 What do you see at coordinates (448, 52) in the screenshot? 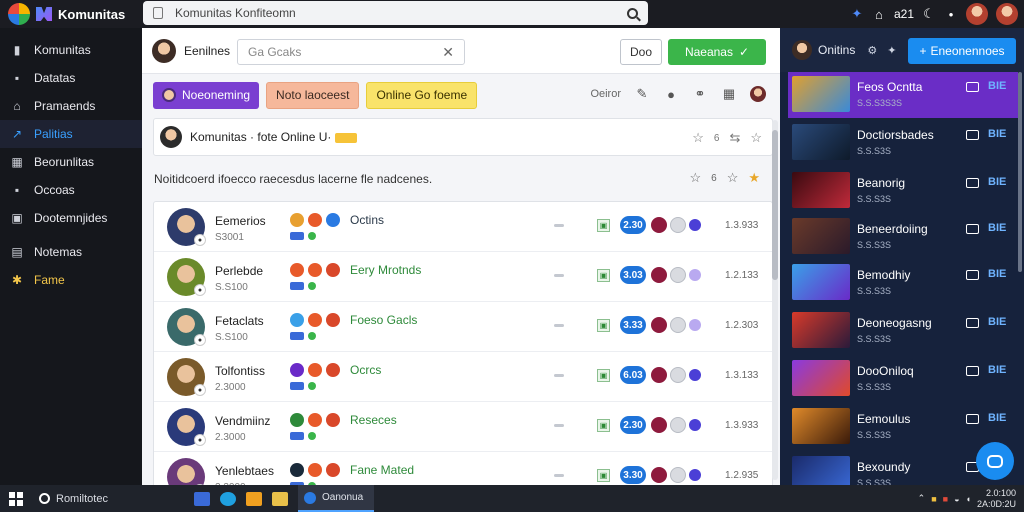
I see `clear-icon: ✕` at bounding box center [448, 52].